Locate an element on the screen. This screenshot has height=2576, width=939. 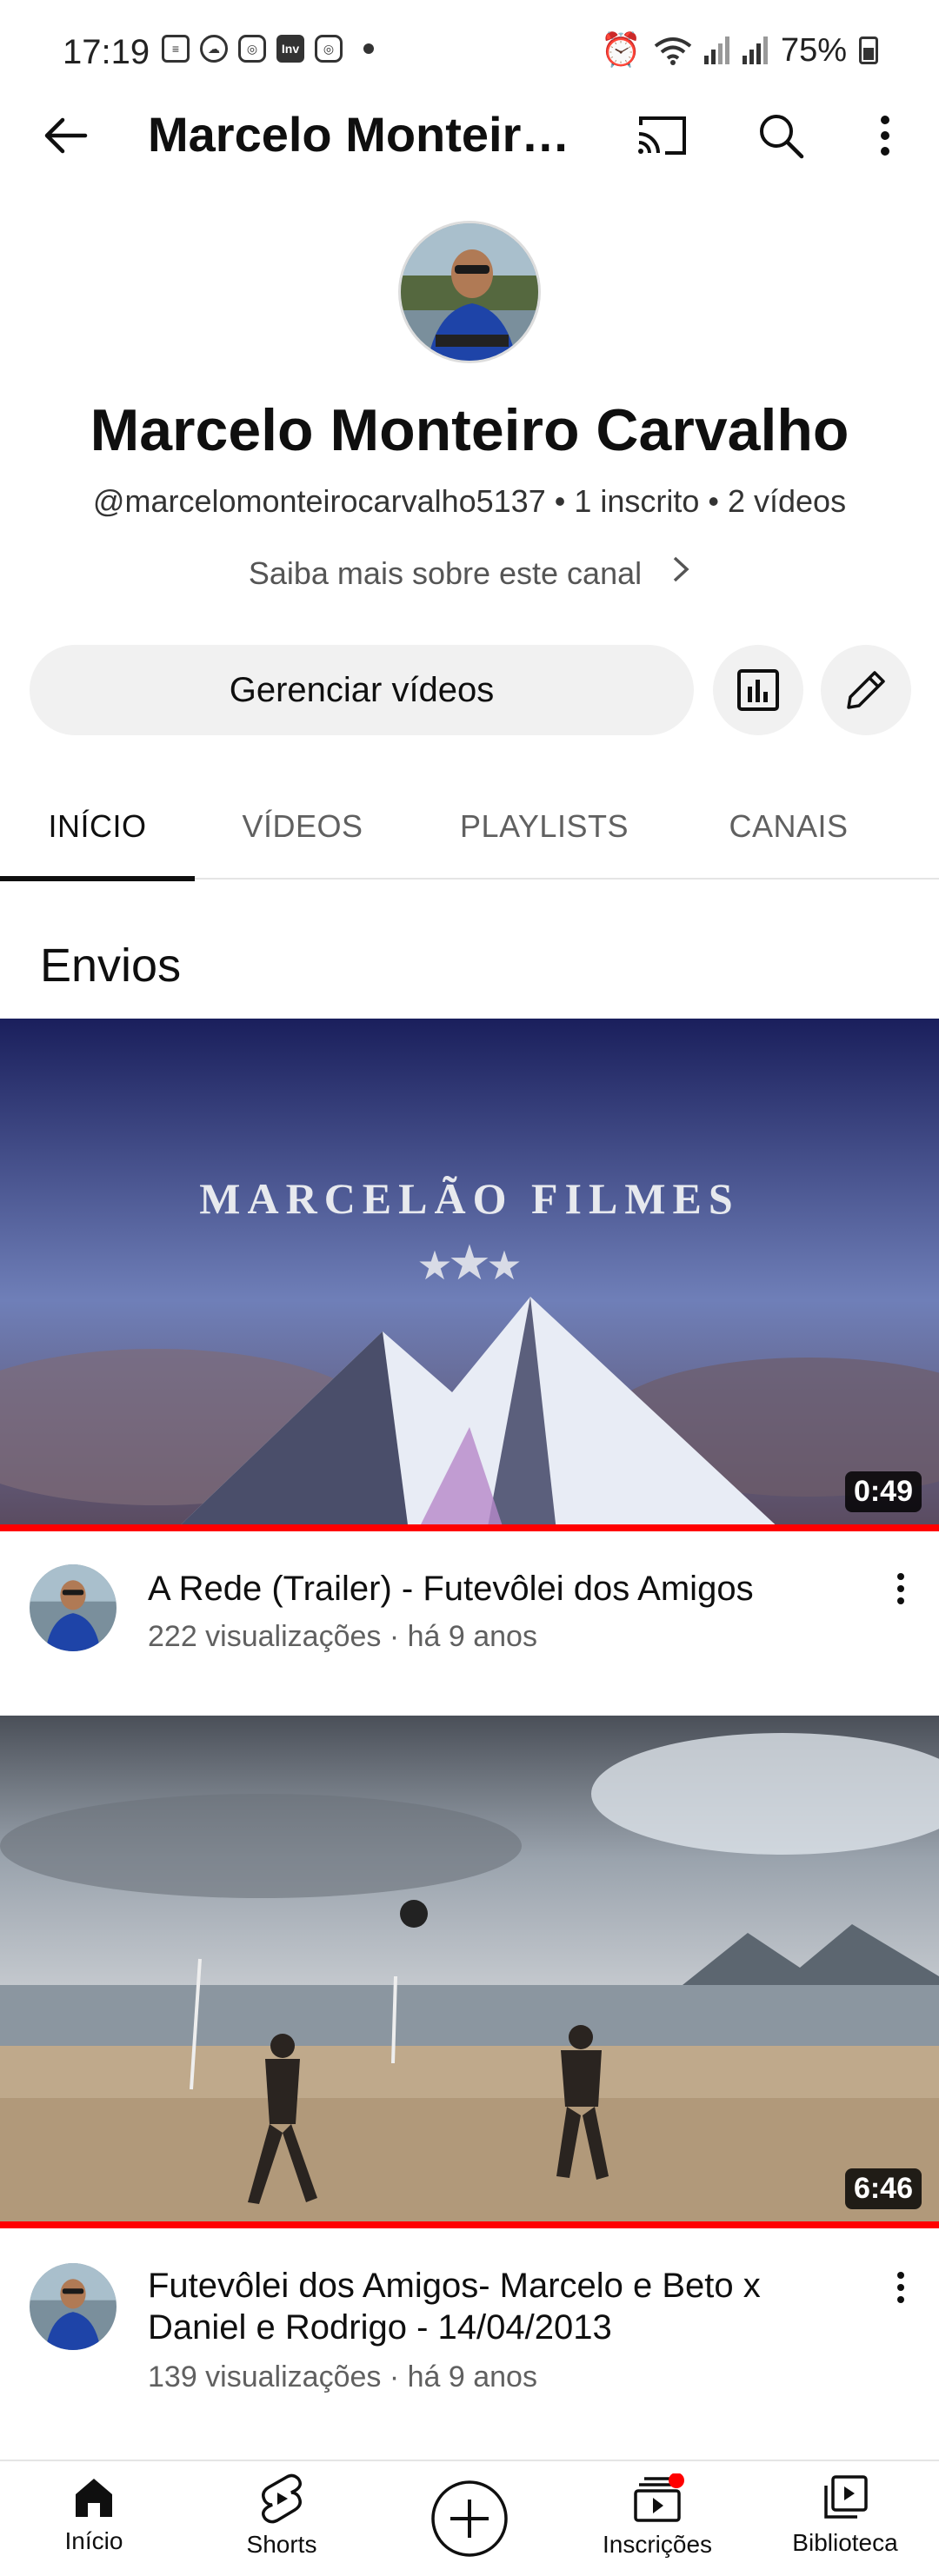
alarm-icon: ⏰ is located at coordinates (621, 50).